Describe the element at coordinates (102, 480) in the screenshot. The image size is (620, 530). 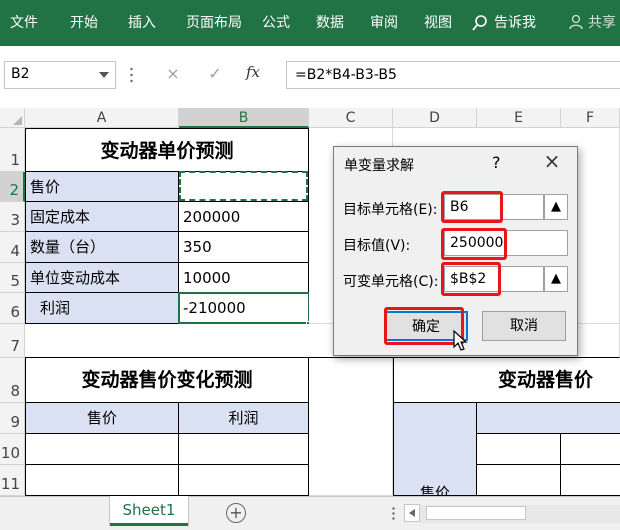
I see `cell-a11` at that location.